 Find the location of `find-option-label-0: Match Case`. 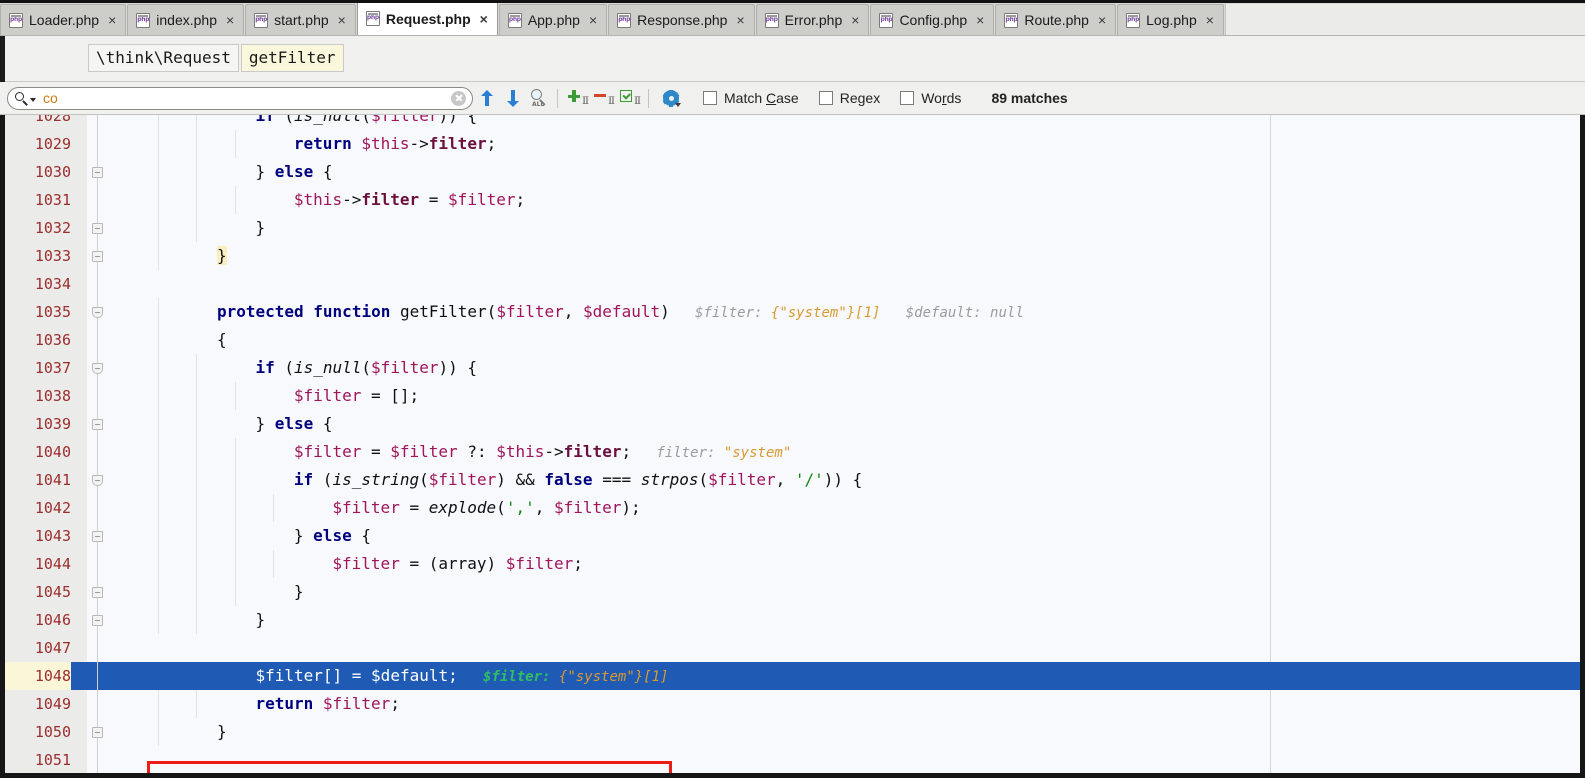

find-option-label-0: Match Case is located at coordinates (761, 98).